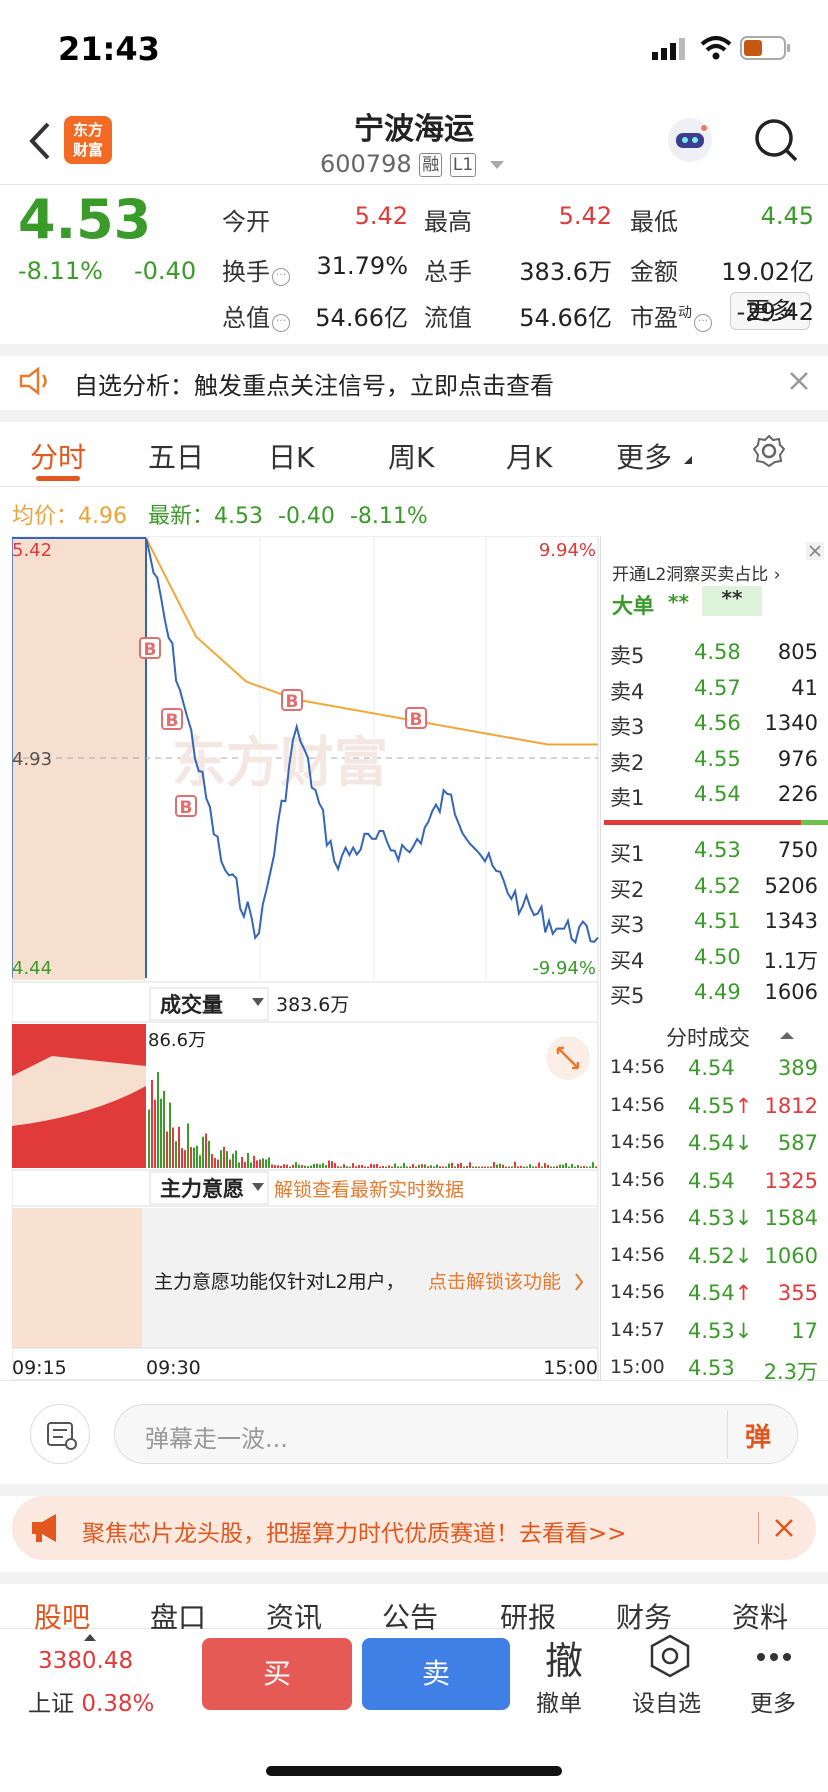  What do you see at coordinates (717, 886) in the screenshot?
I see `orderbook-level-price: 4.52` at bounding box center [717, 886].